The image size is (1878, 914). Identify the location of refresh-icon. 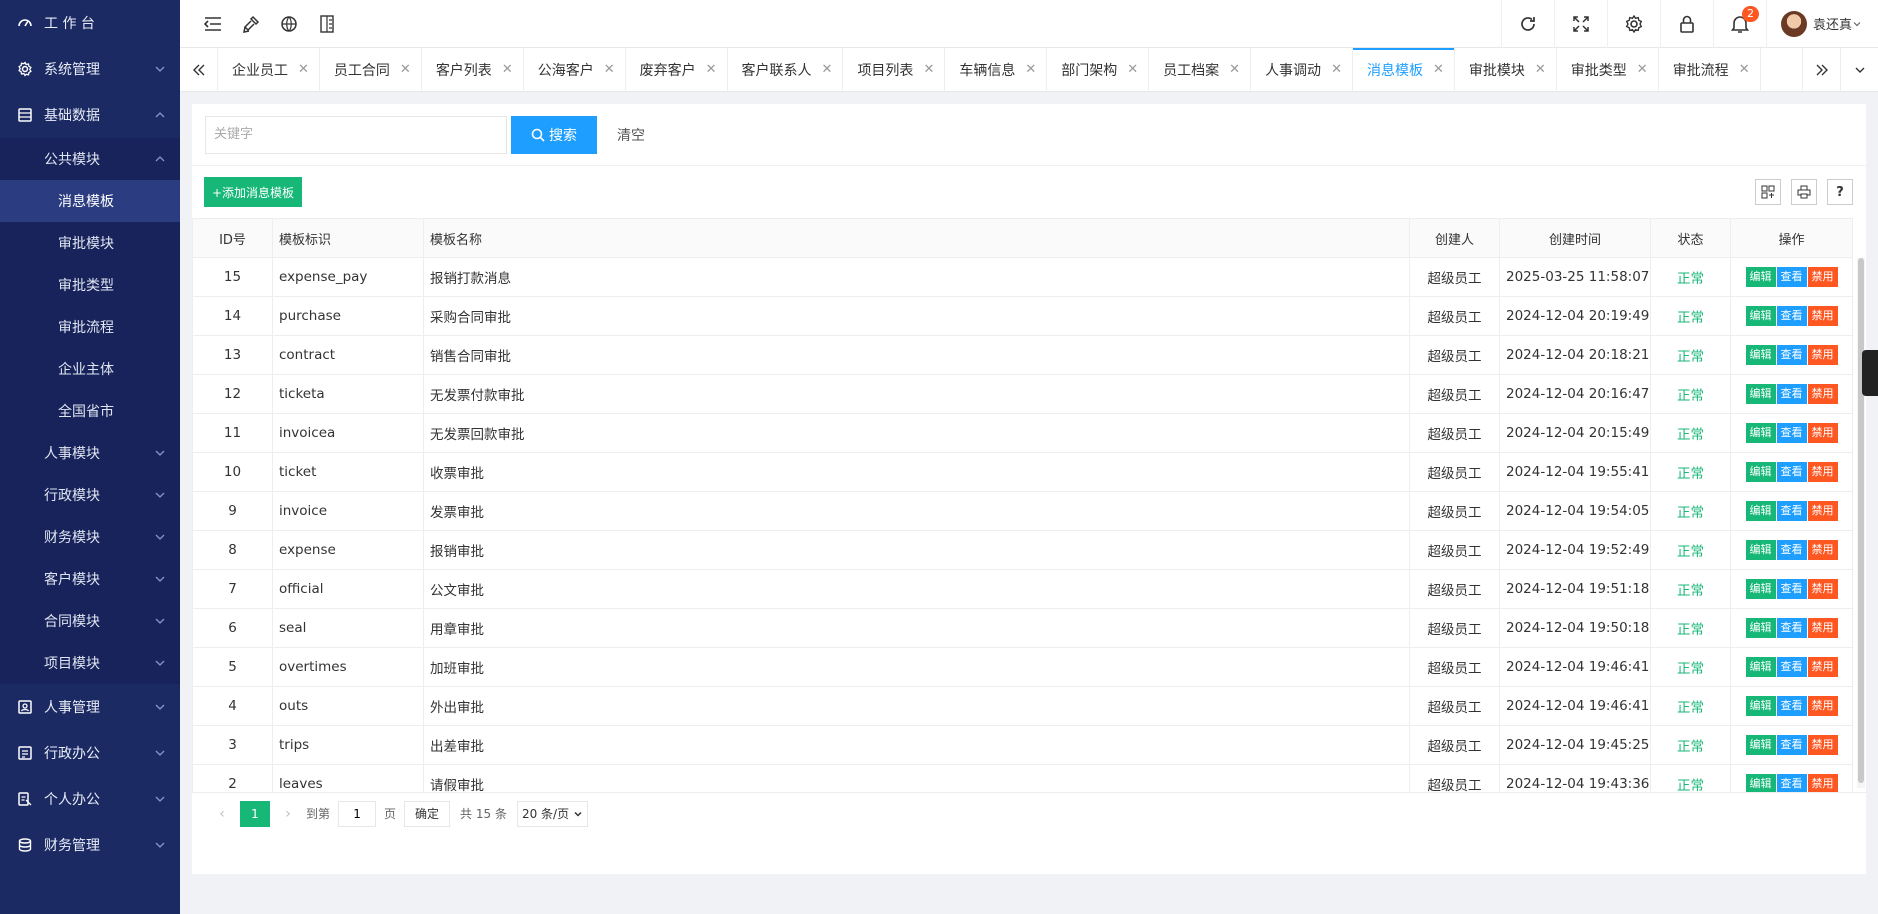
(1527, 24).